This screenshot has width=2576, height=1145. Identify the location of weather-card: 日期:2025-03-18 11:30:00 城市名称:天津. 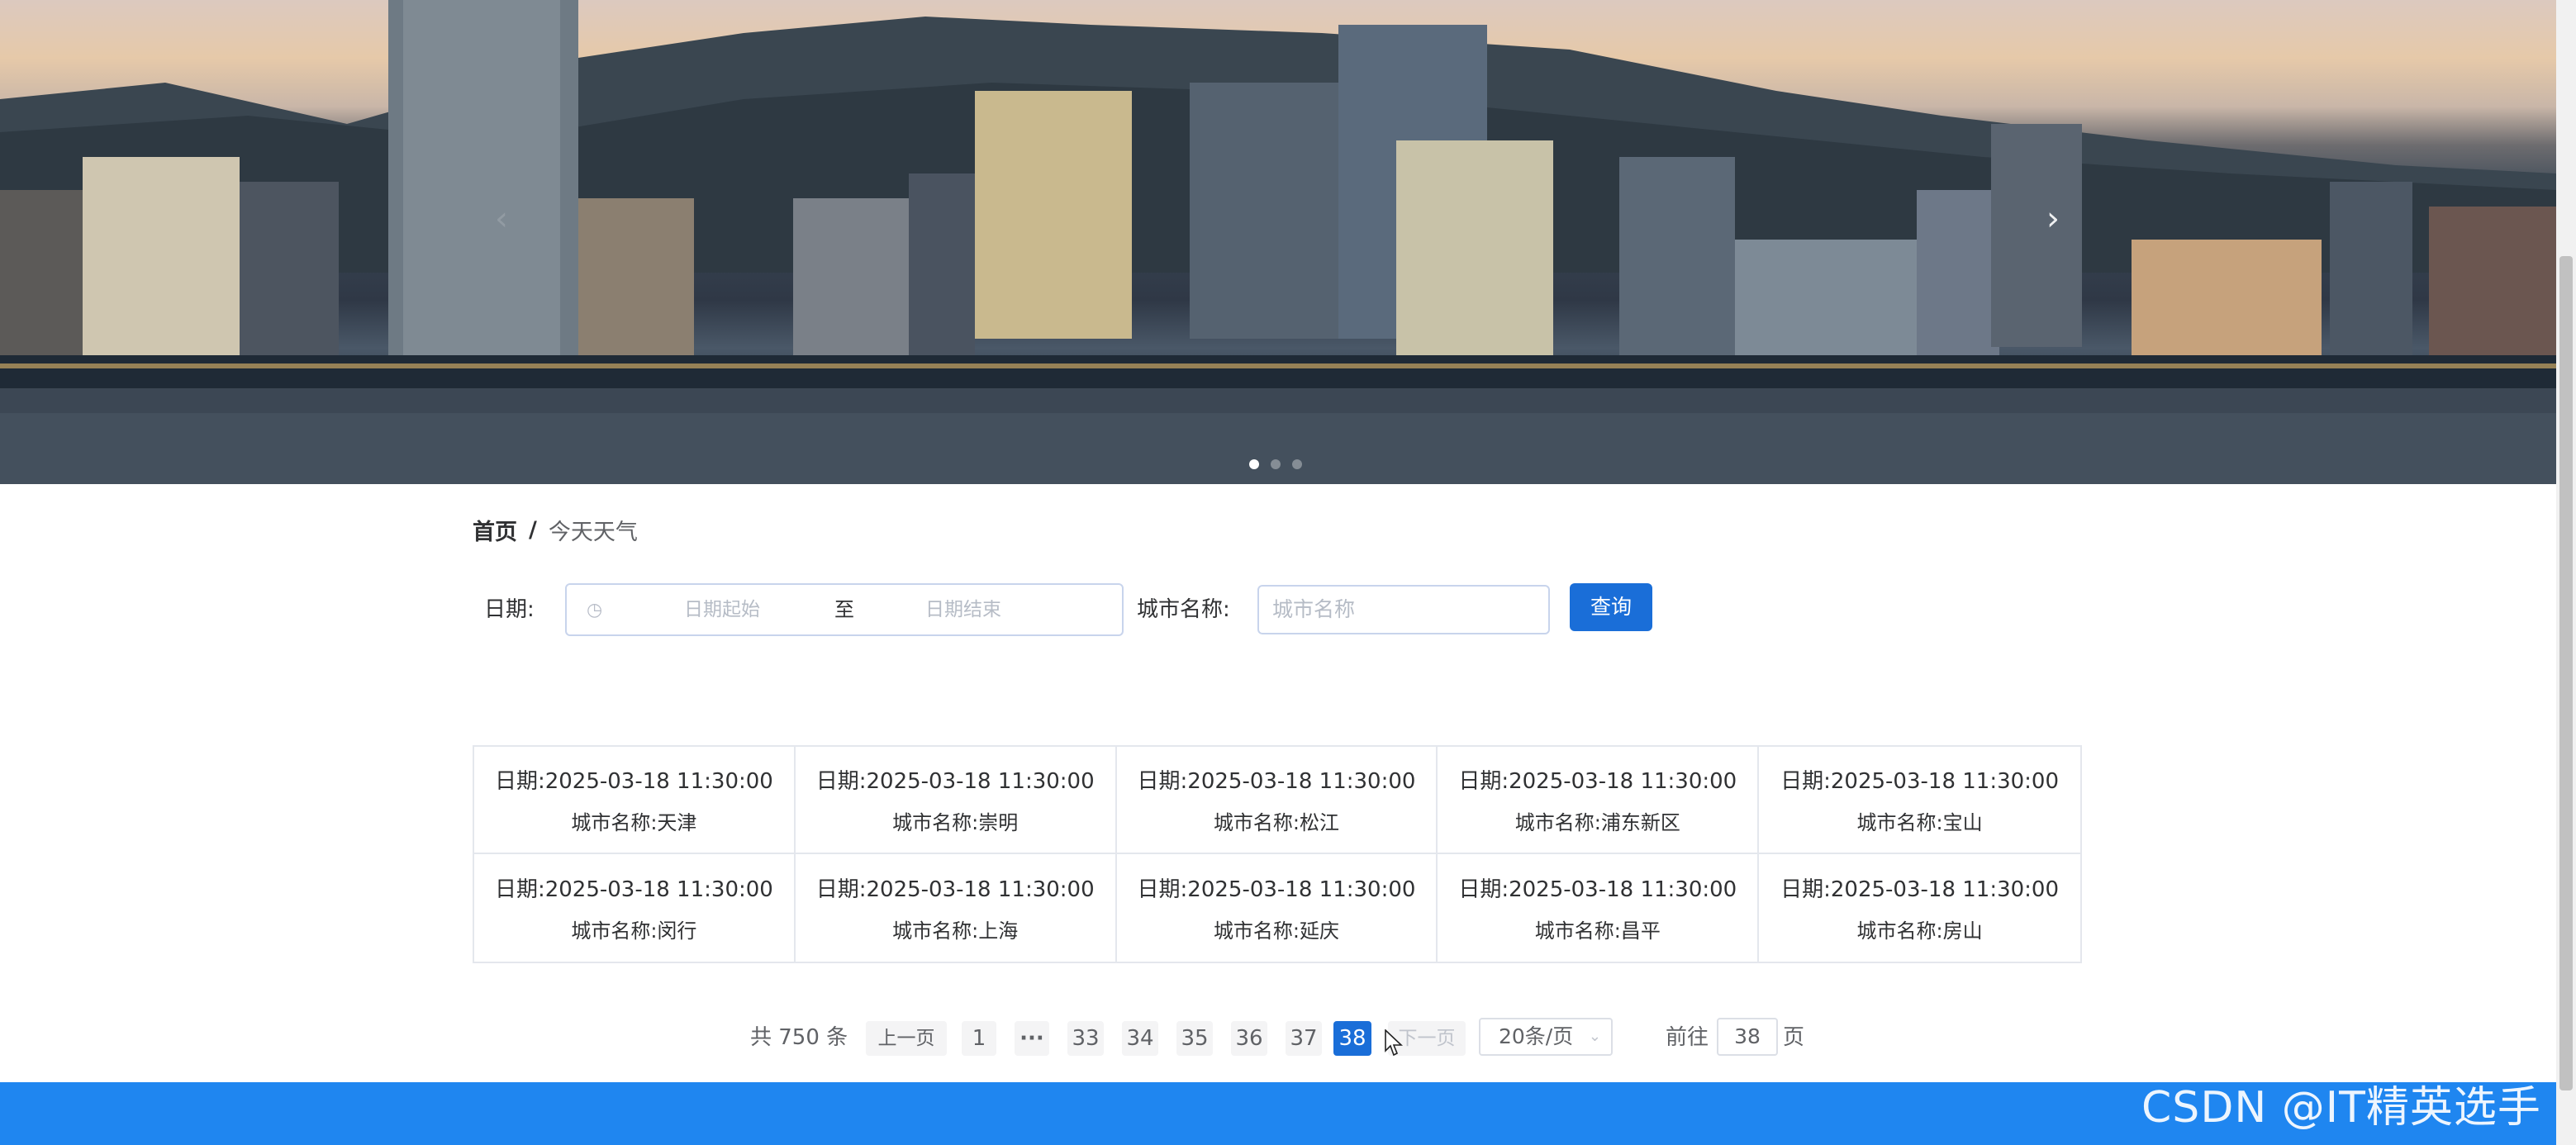
(635, 800).